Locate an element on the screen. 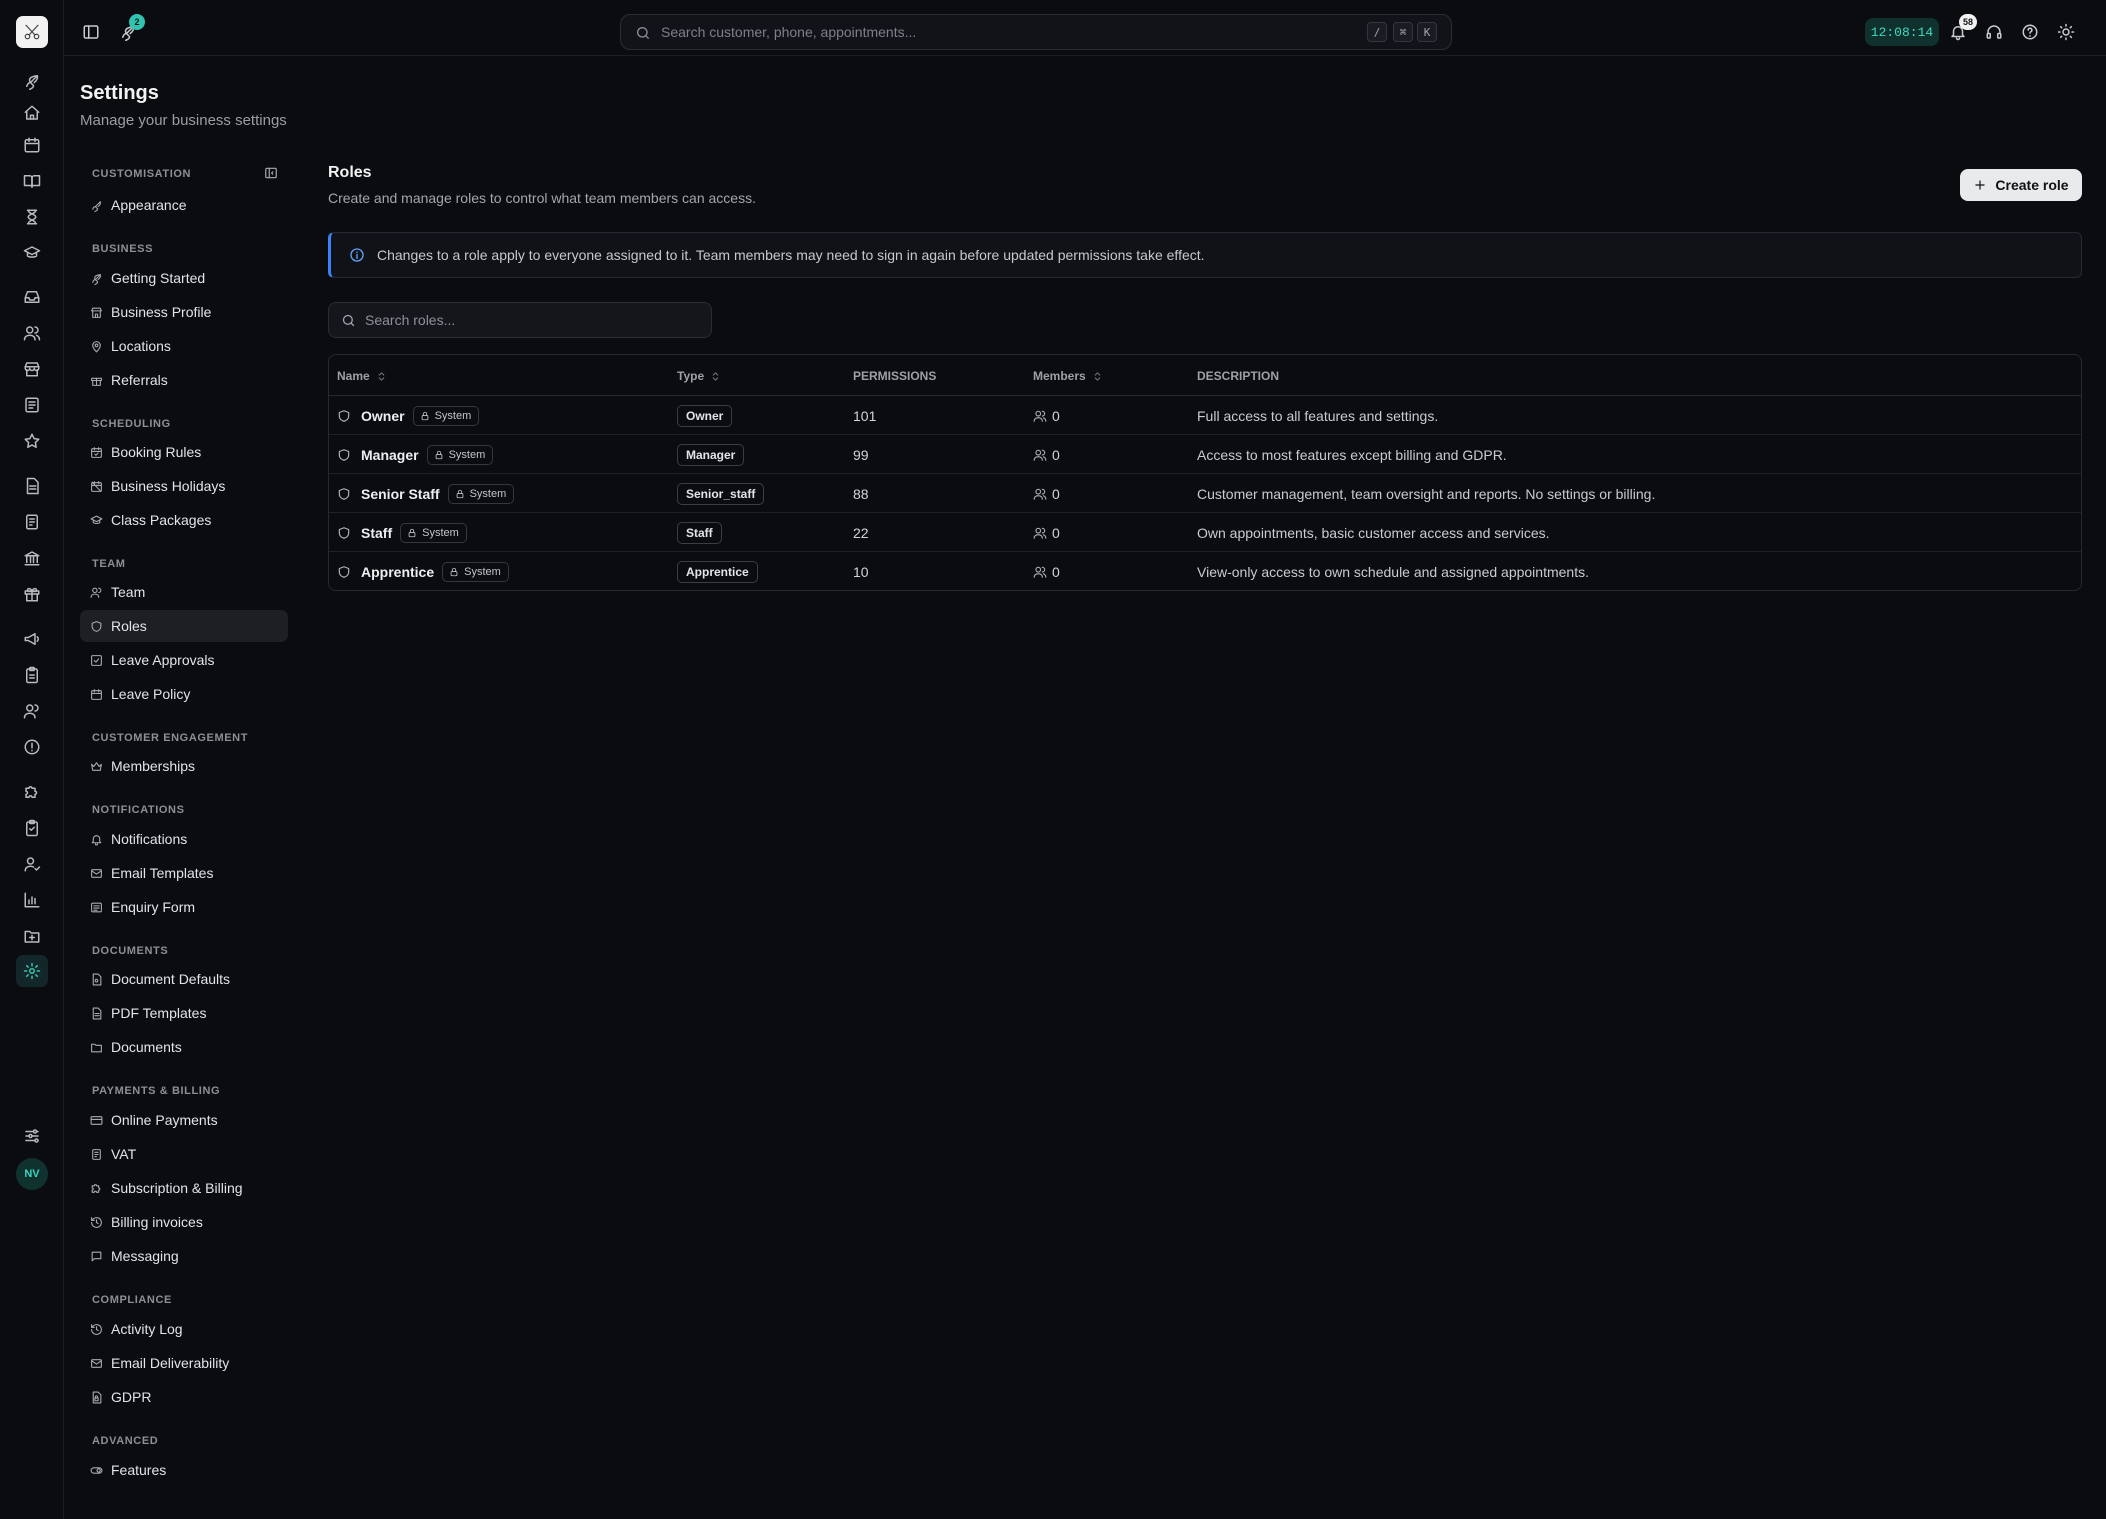  nav-item-appearance: Appearance is located at coordinates (184, 205).